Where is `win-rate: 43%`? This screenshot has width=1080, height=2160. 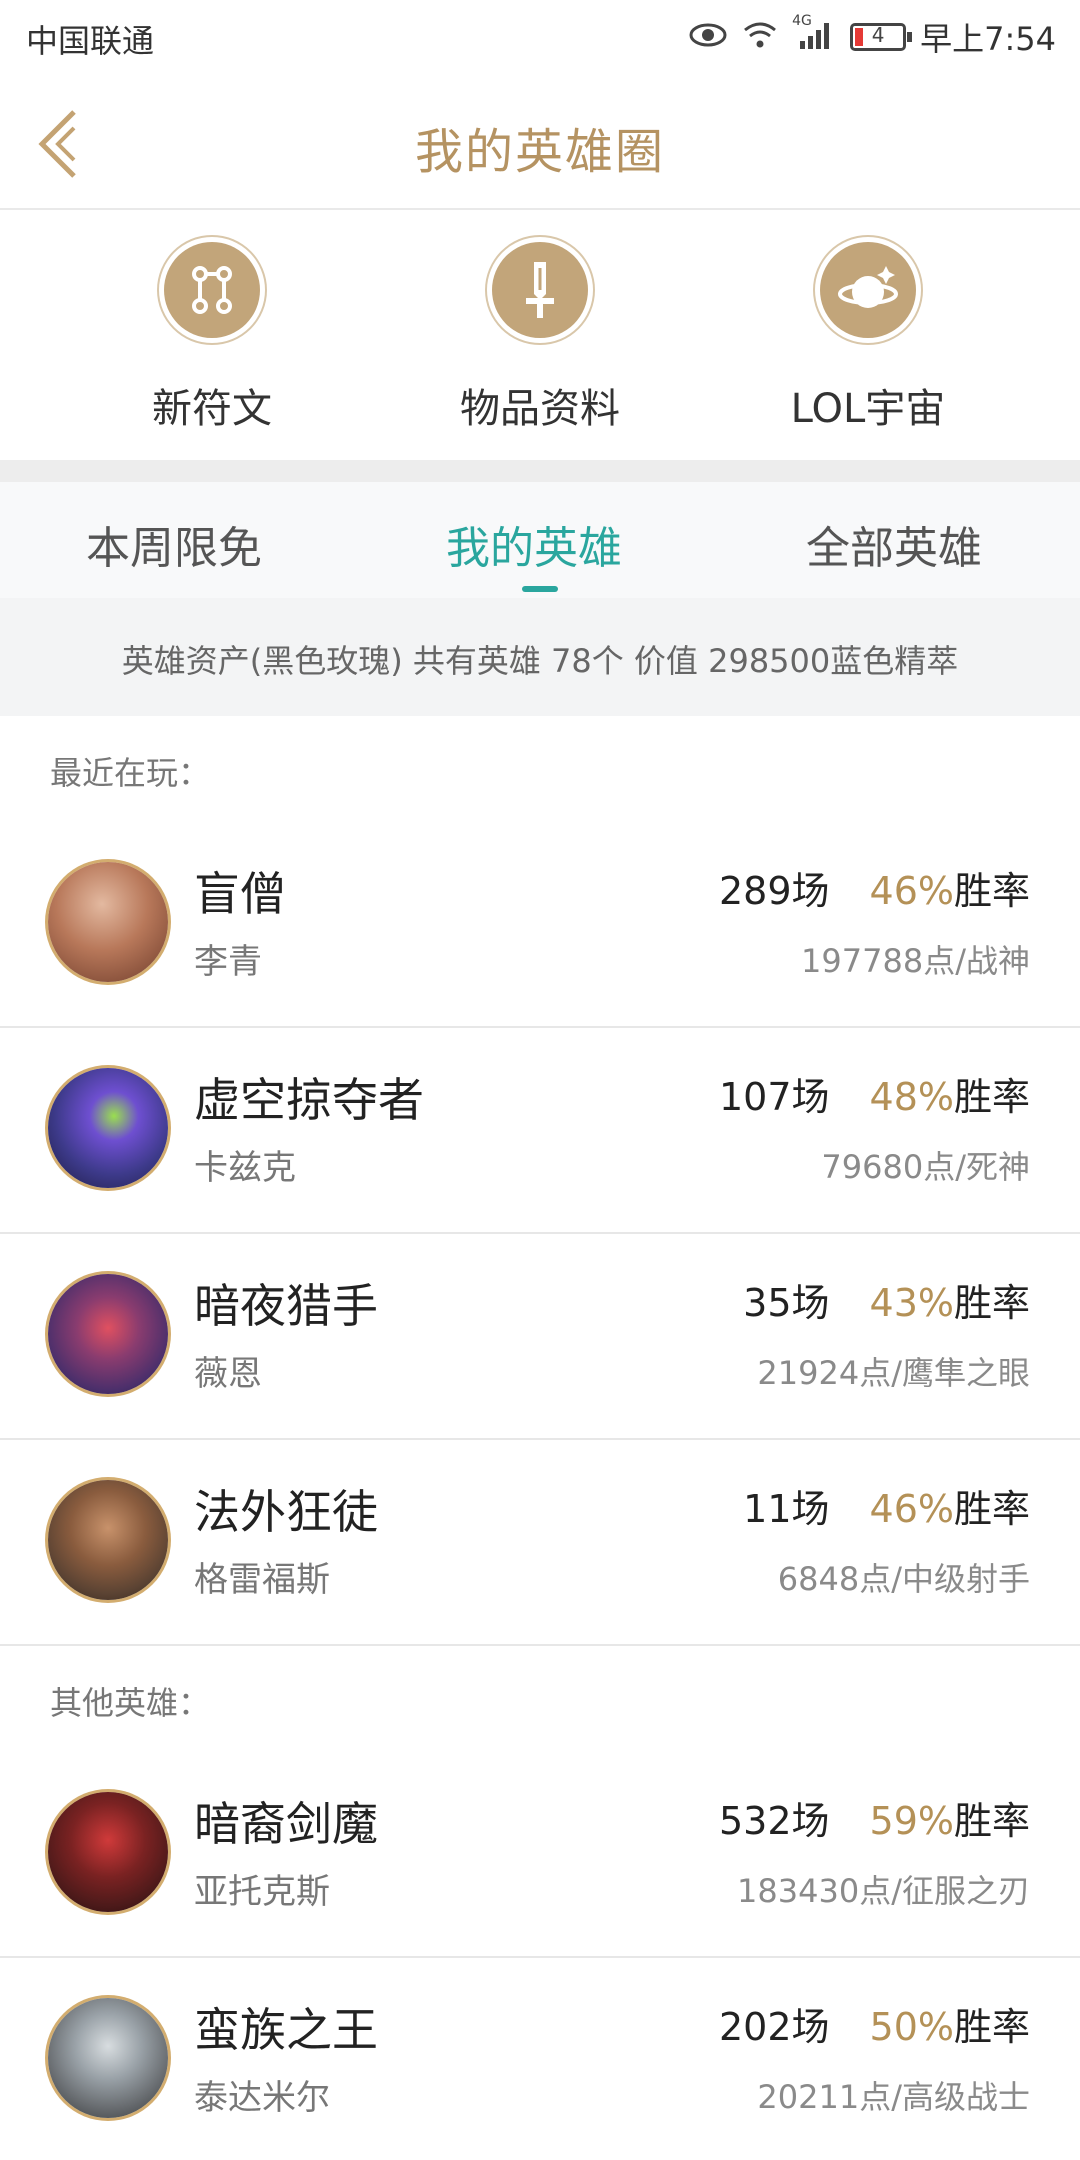 win-rate: 43% is located at coordinates (911, 1303).